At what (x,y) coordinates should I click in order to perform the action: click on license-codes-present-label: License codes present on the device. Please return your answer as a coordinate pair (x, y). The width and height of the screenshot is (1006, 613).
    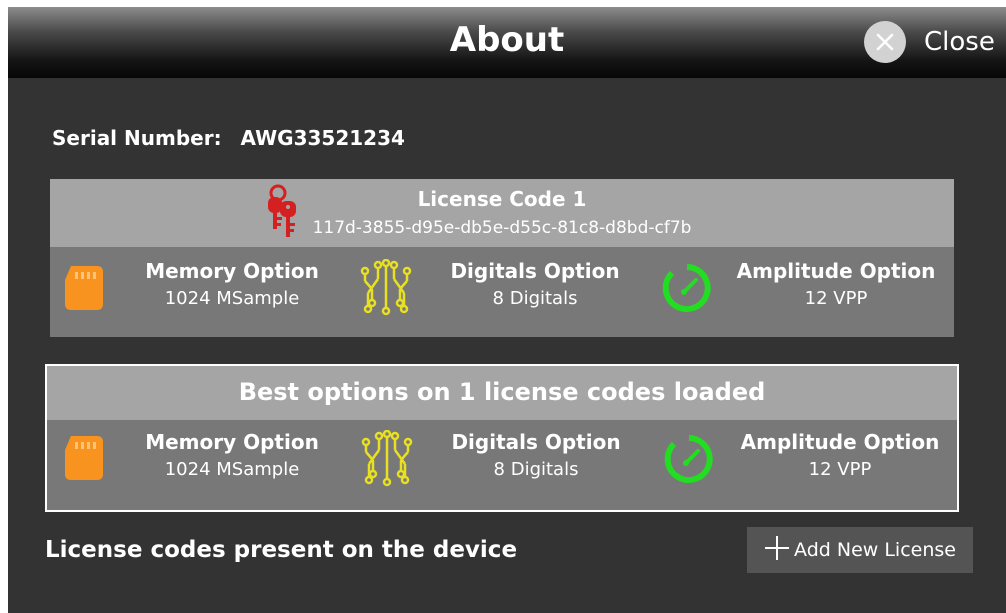
    Looking at the image, I should click on (281, 550).